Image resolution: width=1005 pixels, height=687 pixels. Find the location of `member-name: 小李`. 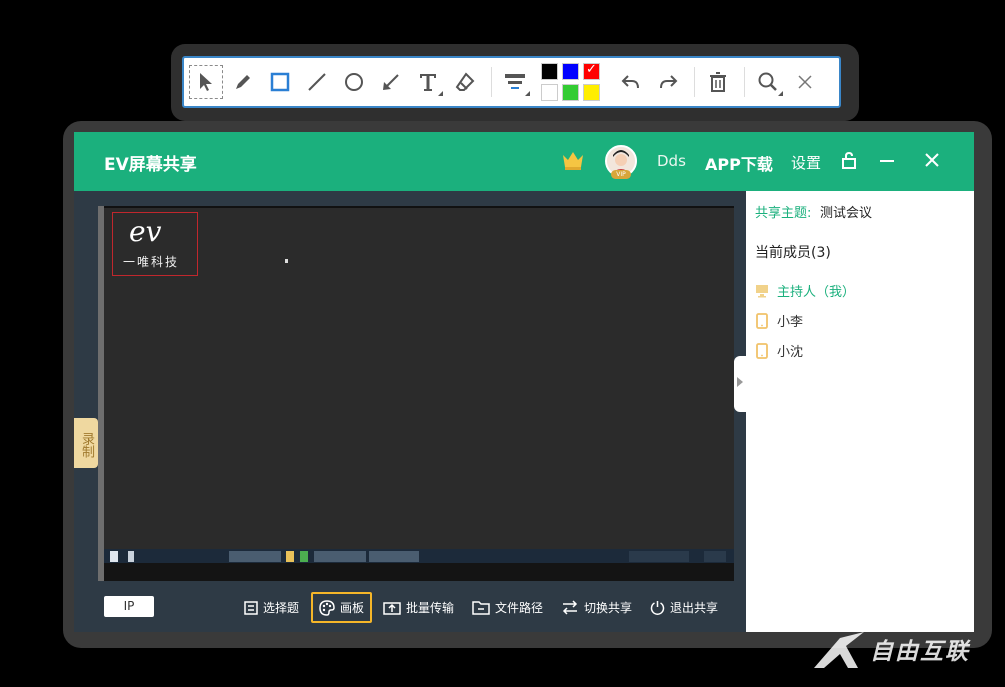

member-name: 小李 is located at coordinates (790, 322).